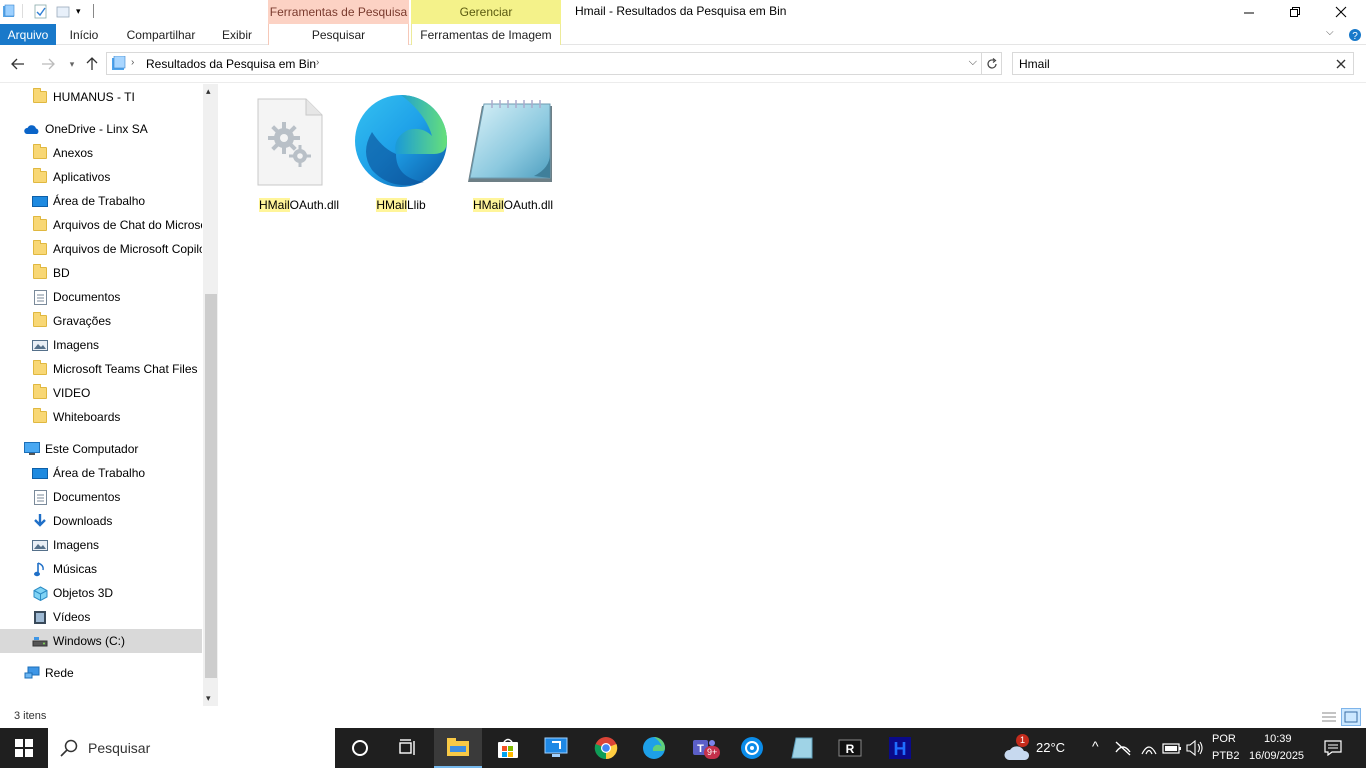 The width and height of the screenshot is (1366, 768). What do you see at coordinates (1333, 748) in the screenshot?
I see `action-center-icon` at bounding box center [1333, 748].